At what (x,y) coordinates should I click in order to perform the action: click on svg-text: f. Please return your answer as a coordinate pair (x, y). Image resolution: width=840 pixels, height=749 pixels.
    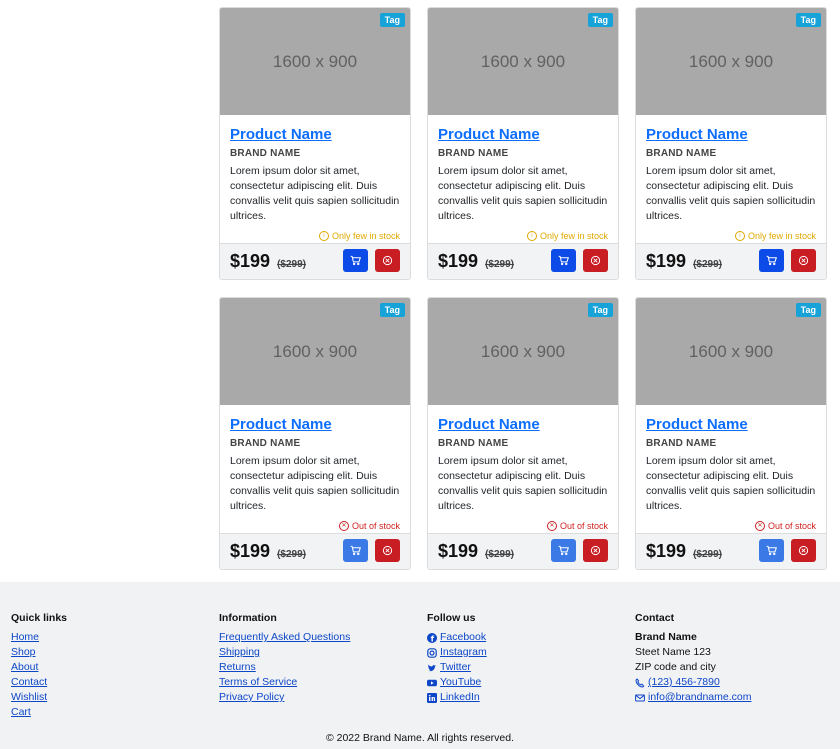
    Looking at the image, I should click on (433, 638).